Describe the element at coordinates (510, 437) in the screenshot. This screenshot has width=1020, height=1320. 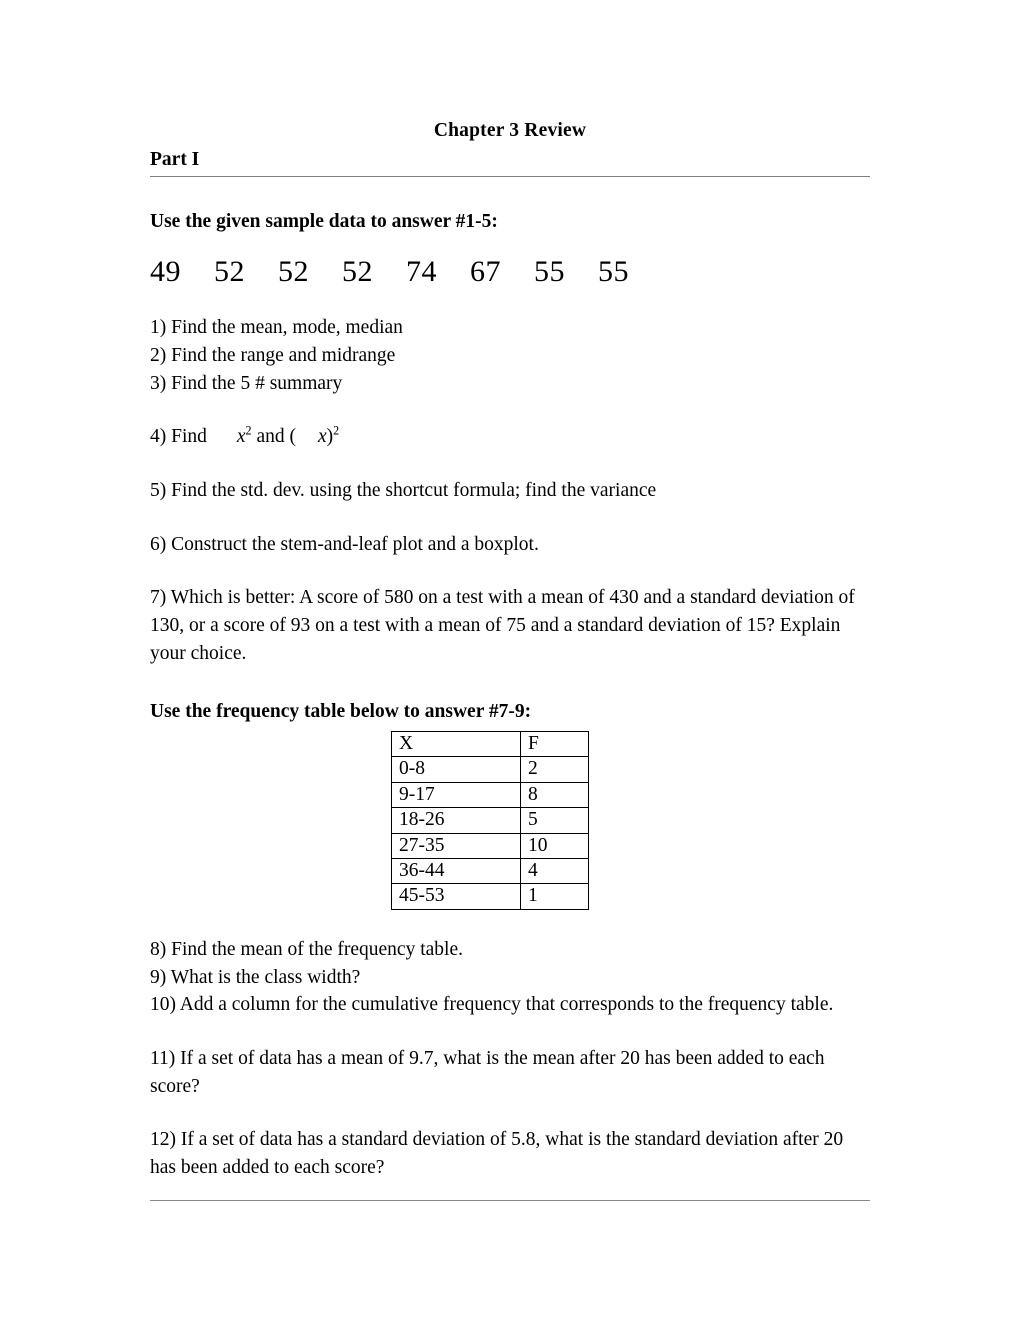
I see `question-4: 4) Find x2 and (x)2` at that location.